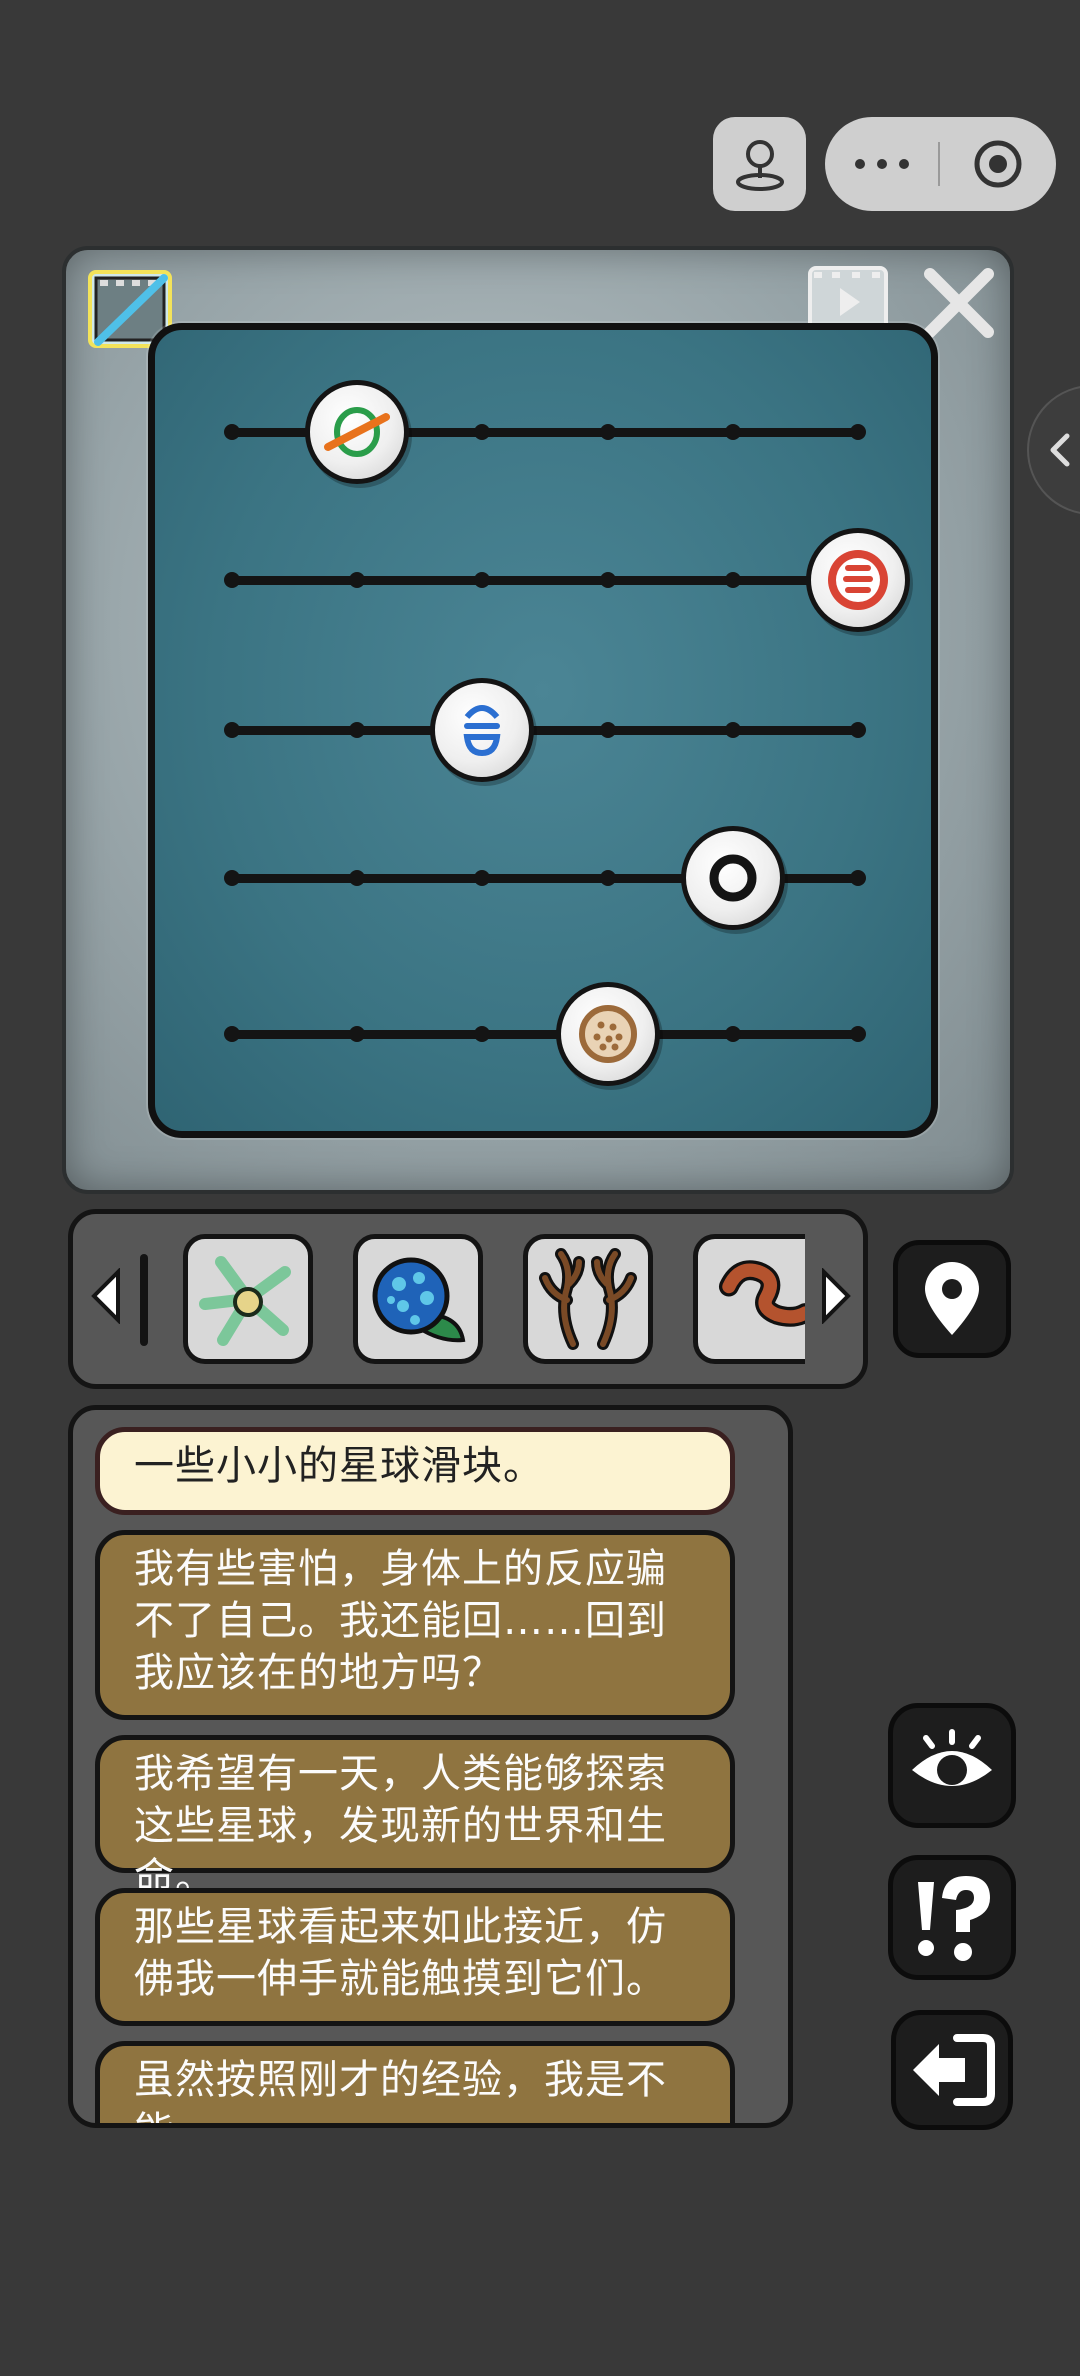 The height and width of the screenshot is (2376, 1080). What do you see at coordinates (415, 1625) in the screenshot?
I see `dialog-line: 我有些害怕，身体上的反应骗不了自己。我还能回……回到我应该在的地方吗？` at bounding box center [415, 1625].